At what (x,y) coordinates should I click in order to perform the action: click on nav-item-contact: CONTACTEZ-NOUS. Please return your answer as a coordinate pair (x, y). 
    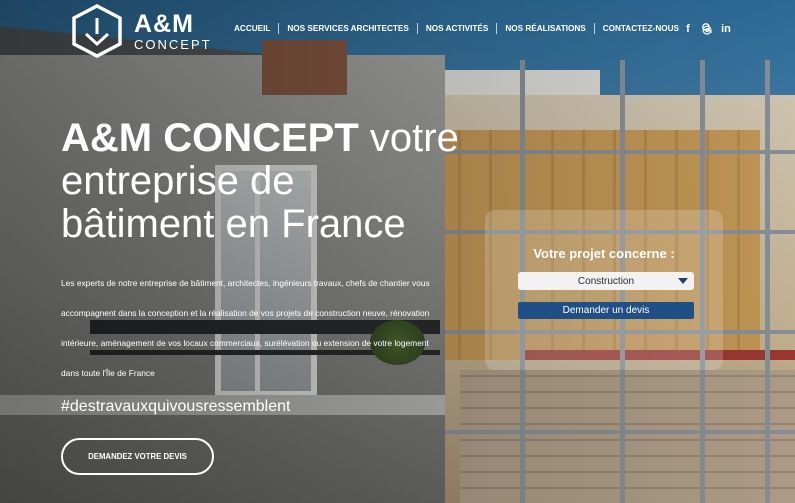
    Looking at the image, I should click on (640, 28).